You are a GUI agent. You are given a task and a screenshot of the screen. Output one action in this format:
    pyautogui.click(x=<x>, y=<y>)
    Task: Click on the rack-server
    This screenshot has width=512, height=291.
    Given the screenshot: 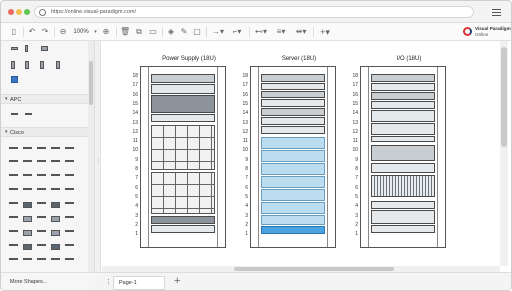 What is the action you would take?
    pyautogui.click(x=293, y=157)
    